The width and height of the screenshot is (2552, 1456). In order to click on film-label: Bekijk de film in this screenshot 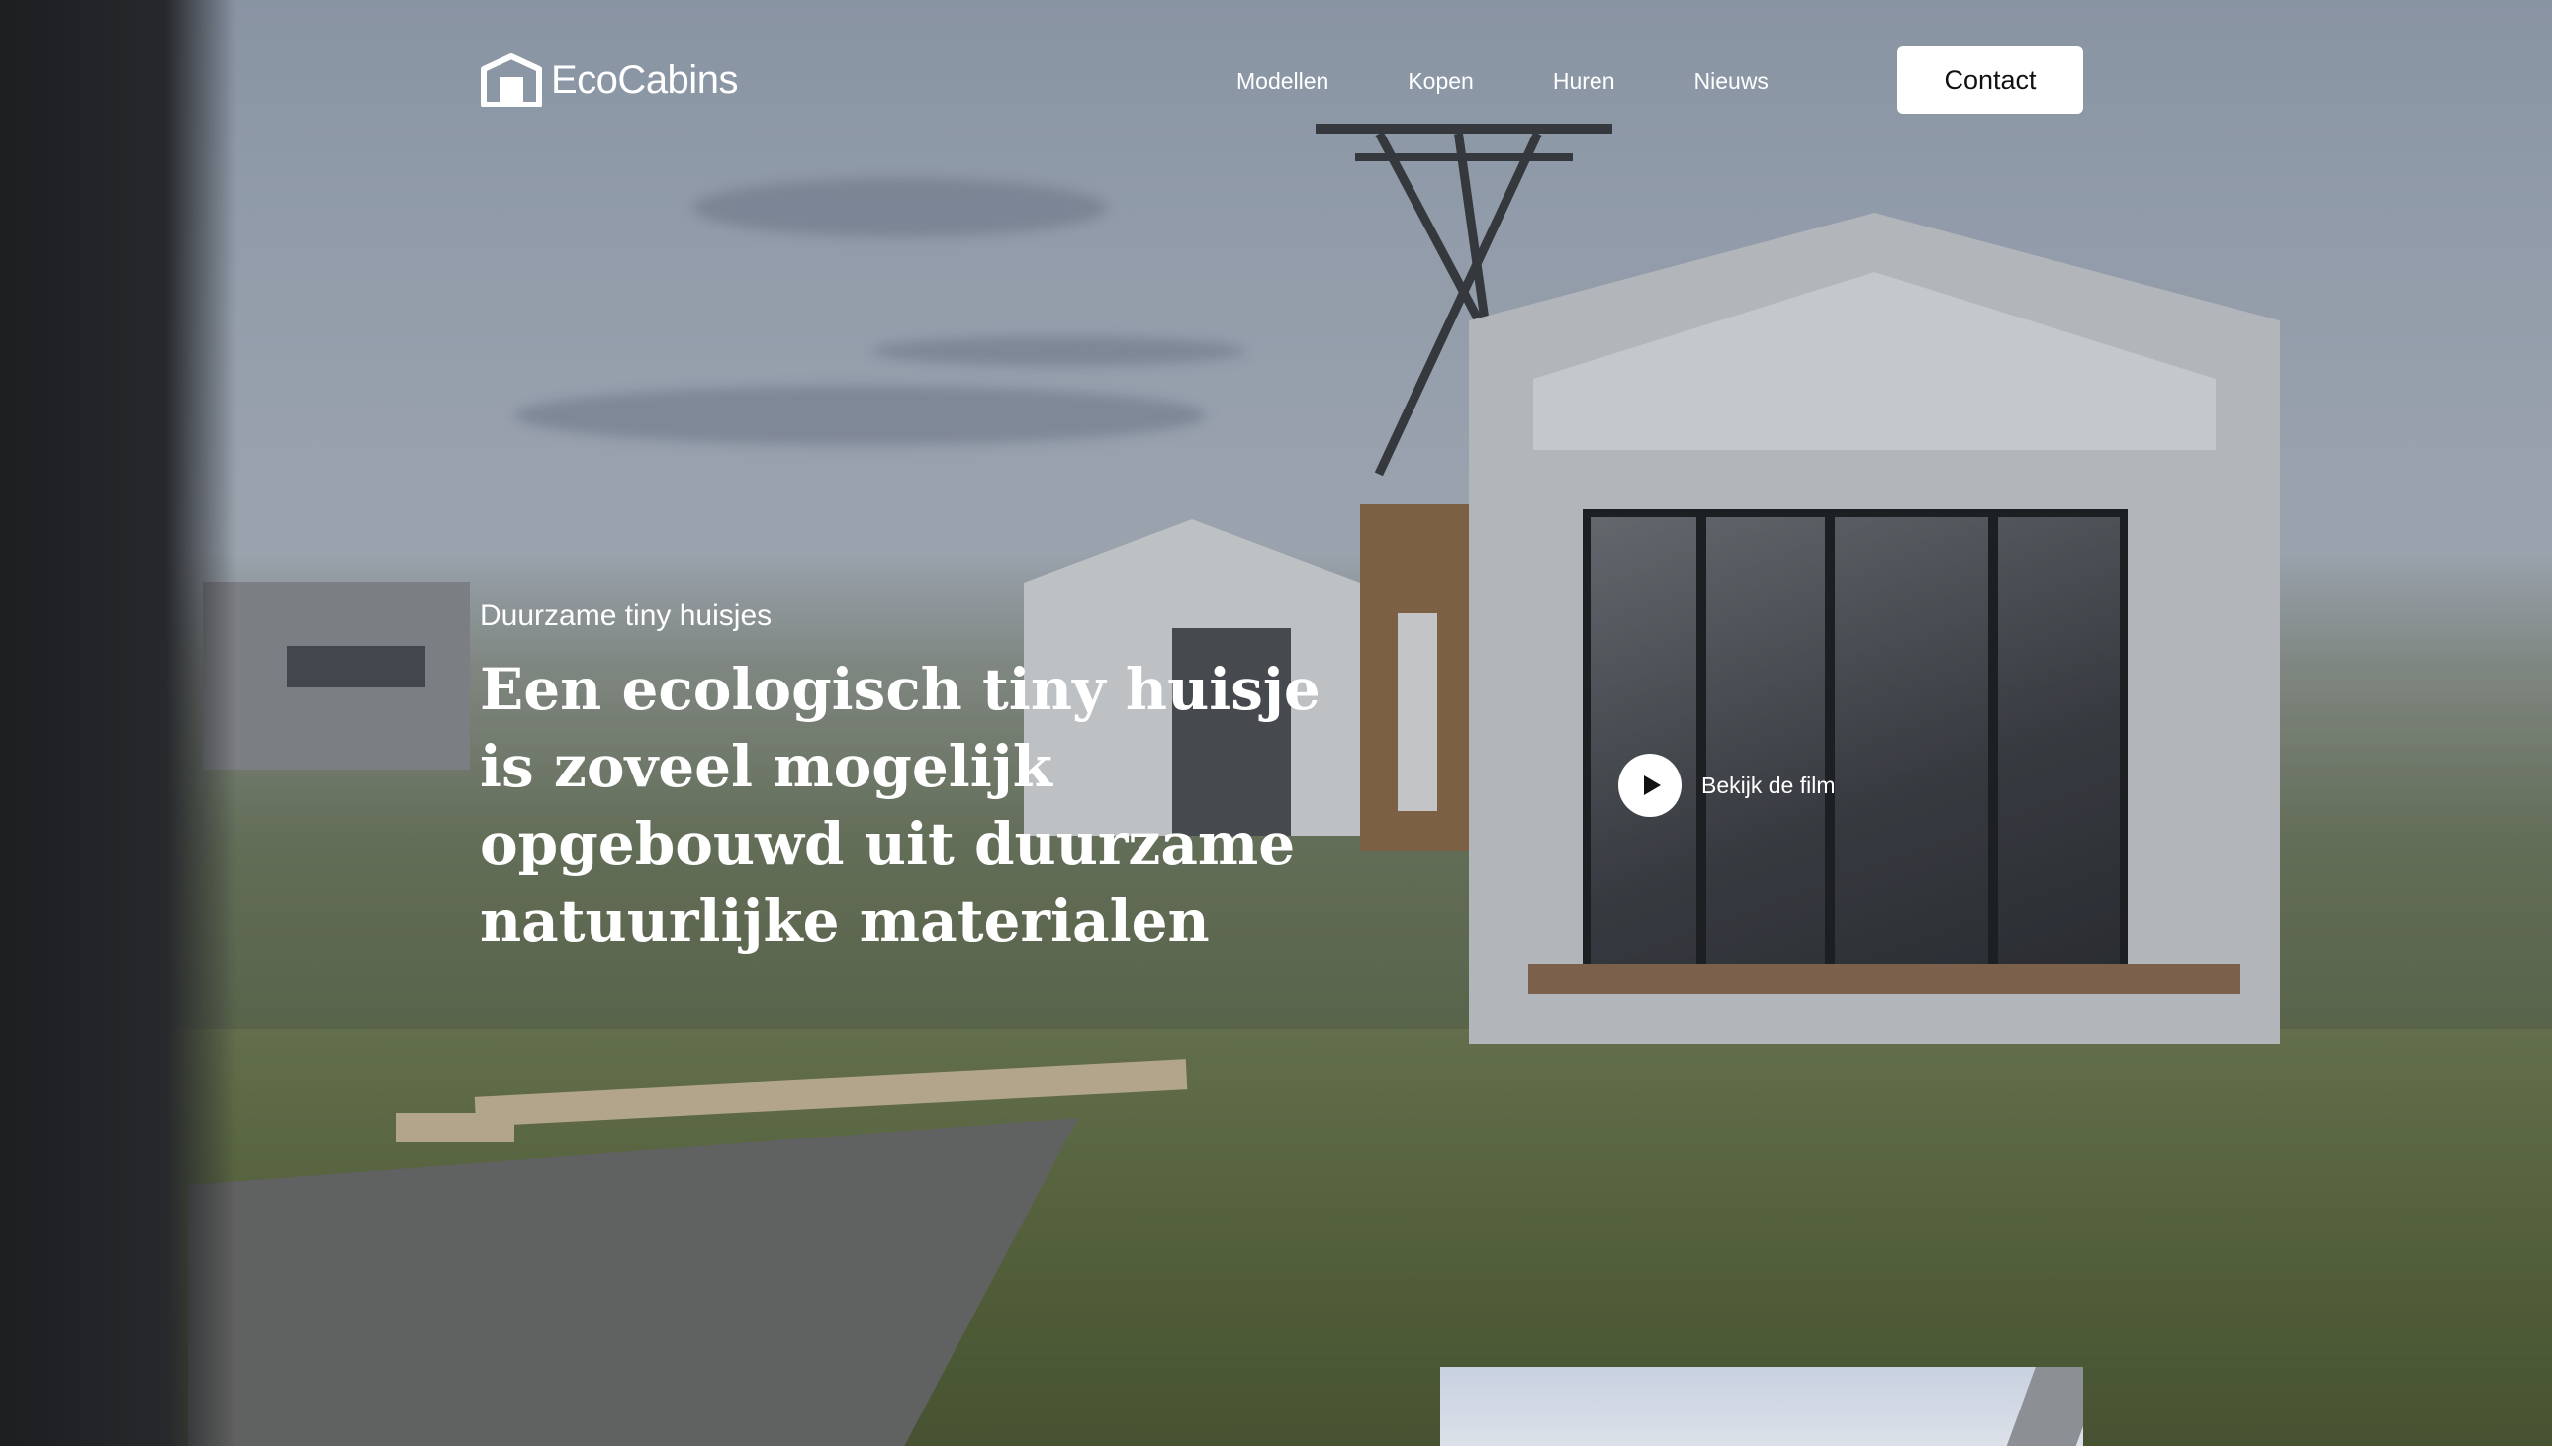, I will do `click(1768, 785)`.